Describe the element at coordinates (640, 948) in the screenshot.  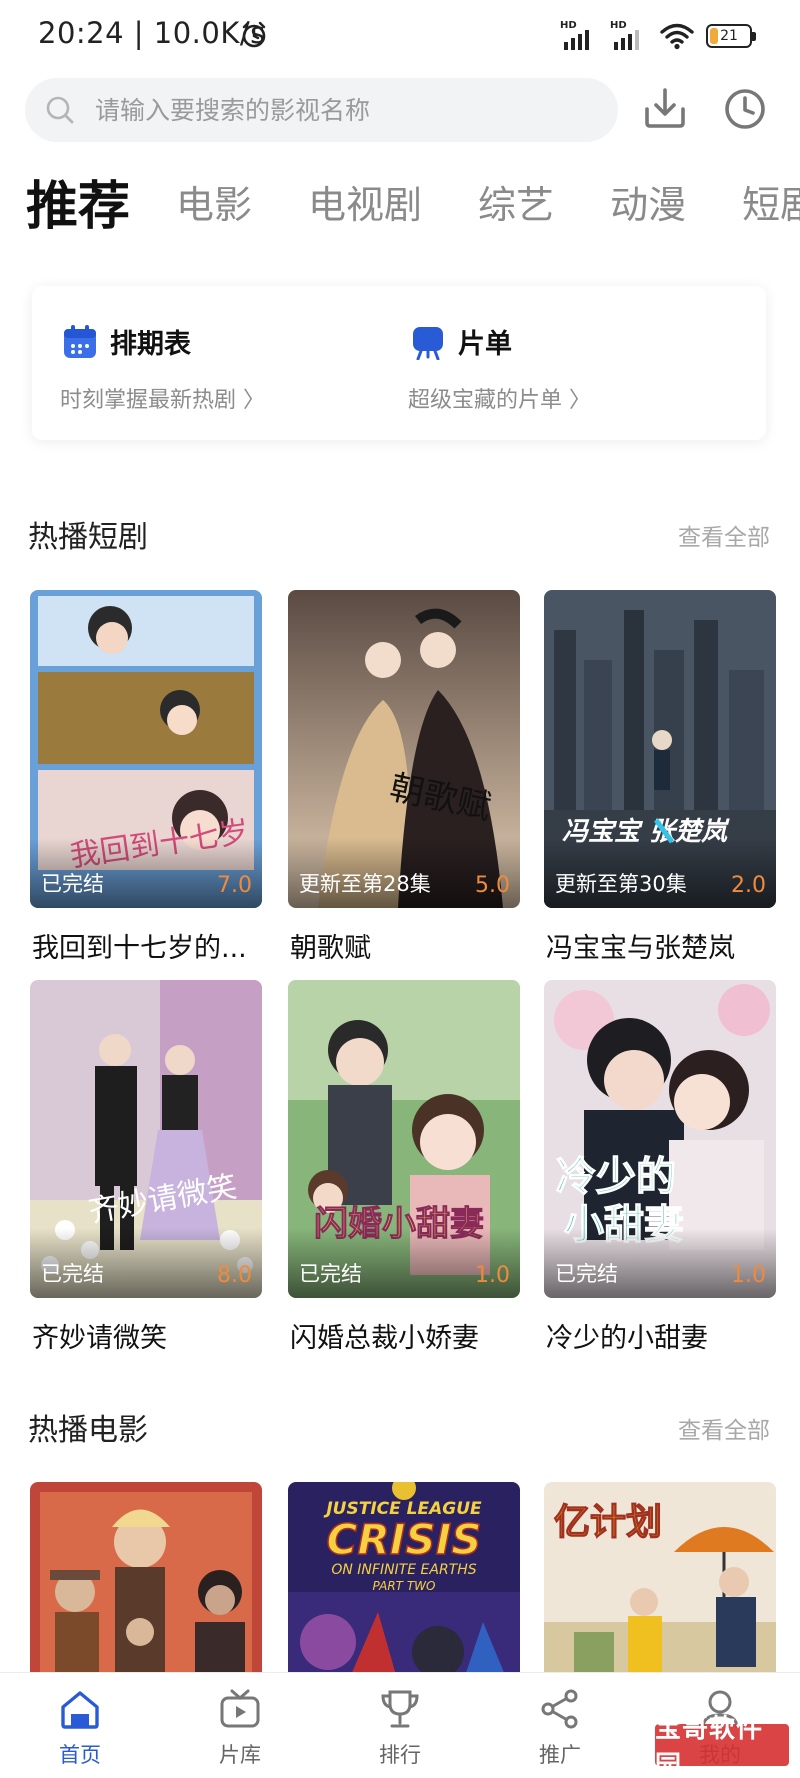
I see `poster-title: 冯宝宝与张楚岚` at that location.